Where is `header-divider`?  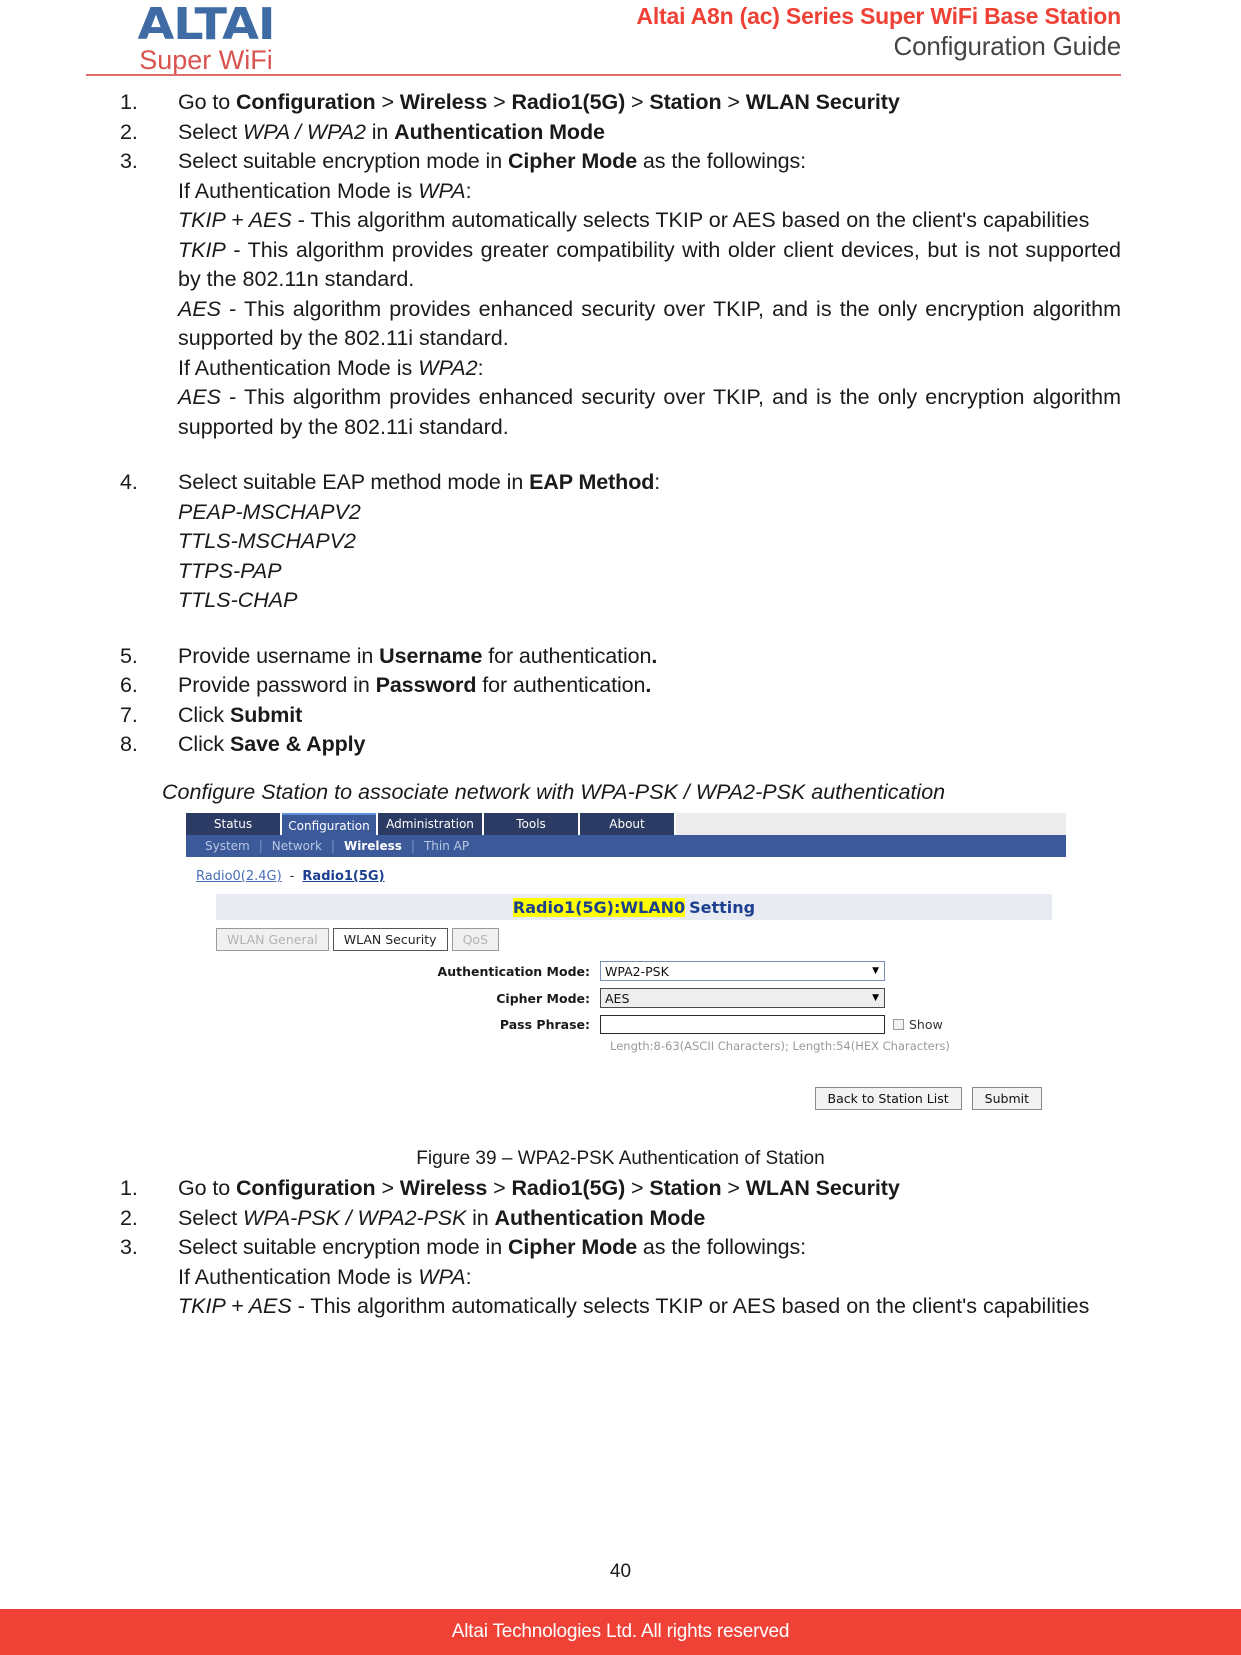 header-divider is located at coordinates (603, 75).